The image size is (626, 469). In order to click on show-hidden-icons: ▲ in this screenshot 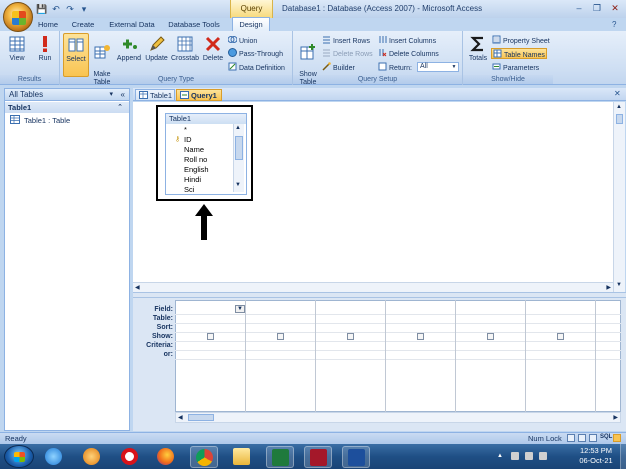, I will do `click(500, 456)`.